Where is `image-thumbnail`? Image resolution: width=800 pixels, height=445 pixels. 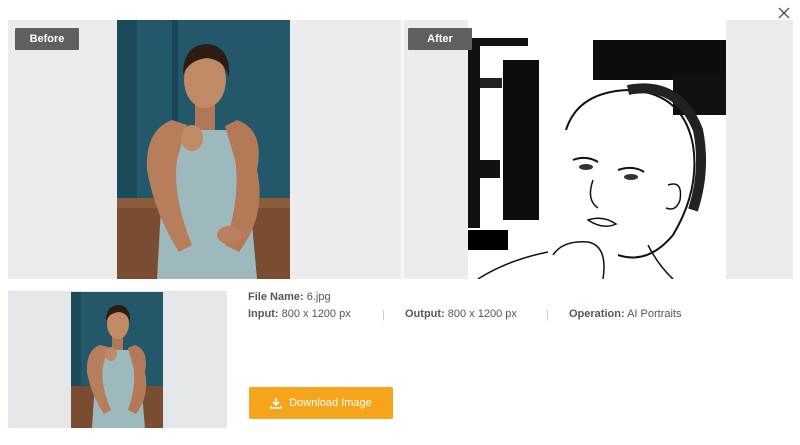
image-thumbnail is located at coordinates (117, 359).